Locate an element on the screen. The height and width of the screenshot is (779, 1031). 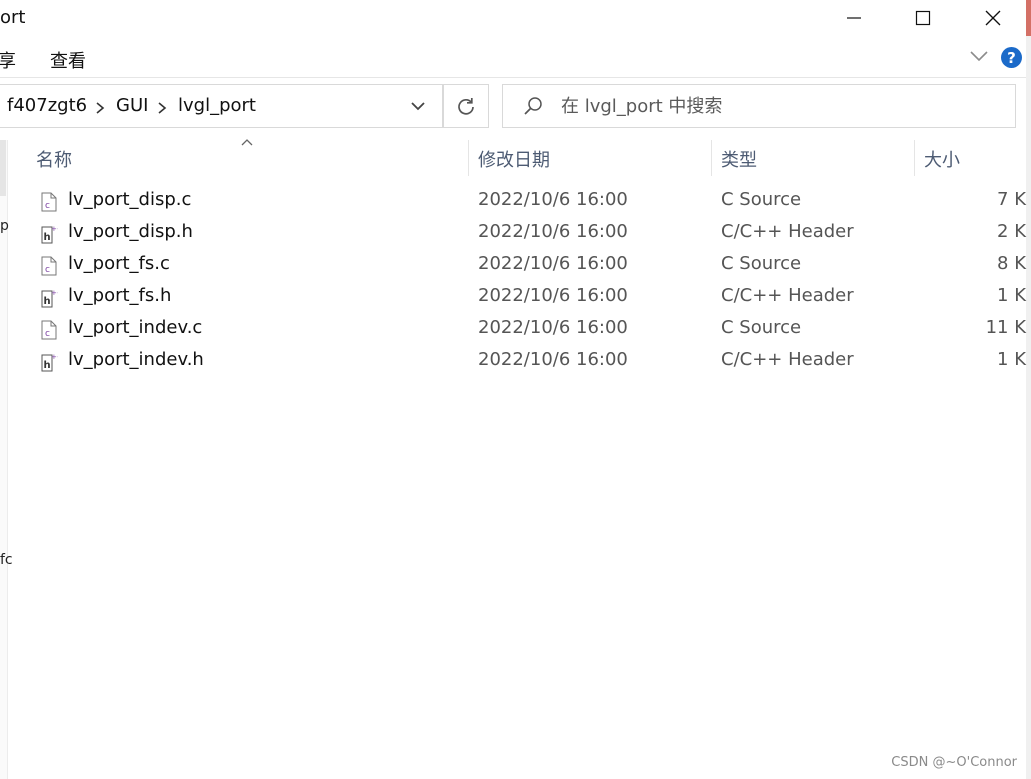
column-header-size: 大小 is located at coordinates (942, 159).